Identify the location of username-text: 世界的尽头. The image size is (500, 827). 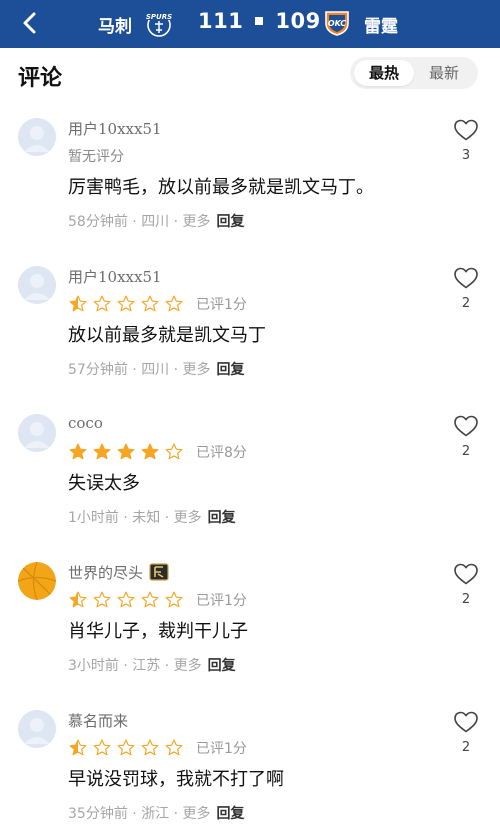
(105, 573).